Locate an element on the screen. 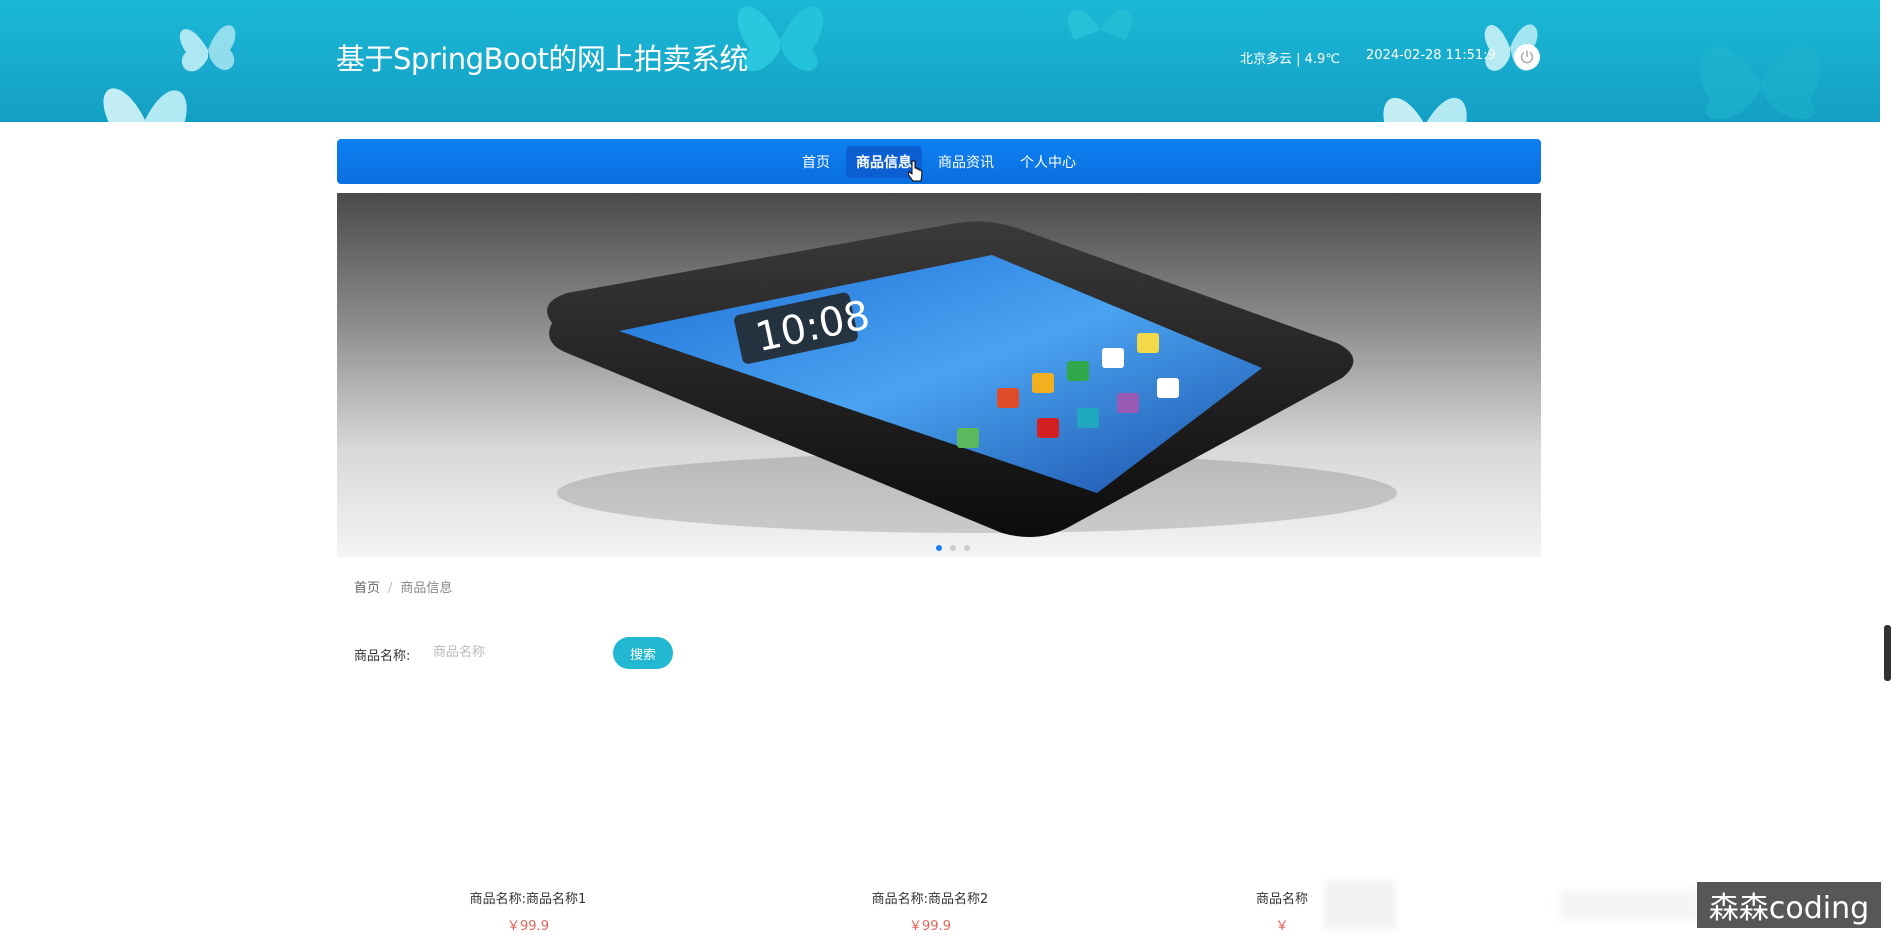 The width and height of the screenshot is (1891, 942). search-input is located at coordinates (520, 652).